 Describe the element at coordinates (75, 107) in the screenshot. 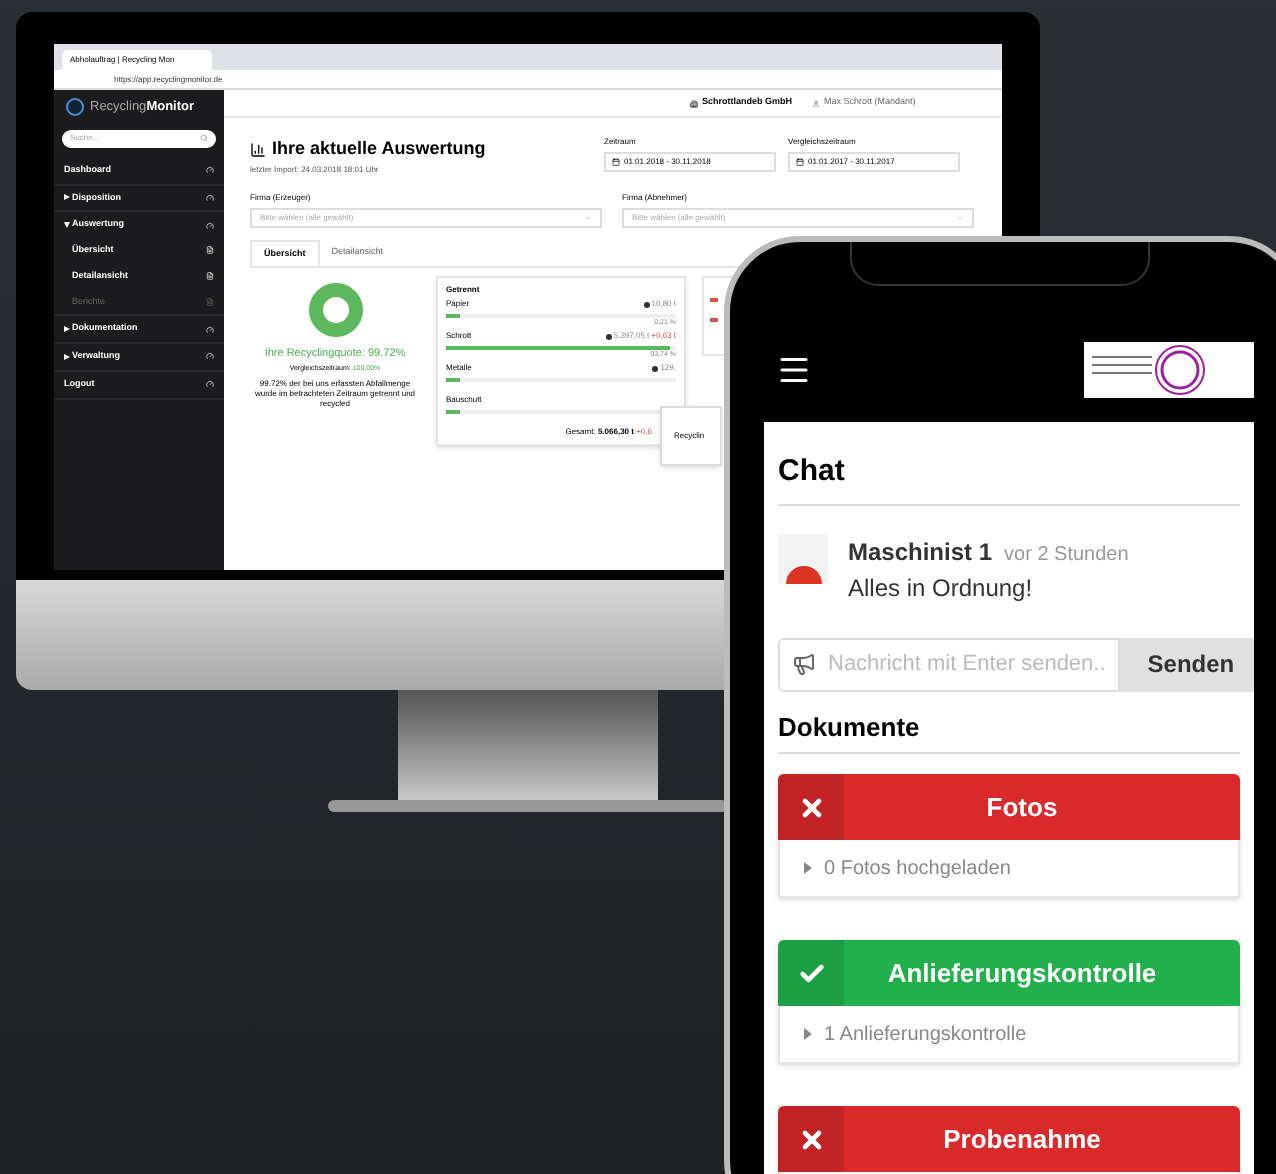

I see `logo-icon` at that location.